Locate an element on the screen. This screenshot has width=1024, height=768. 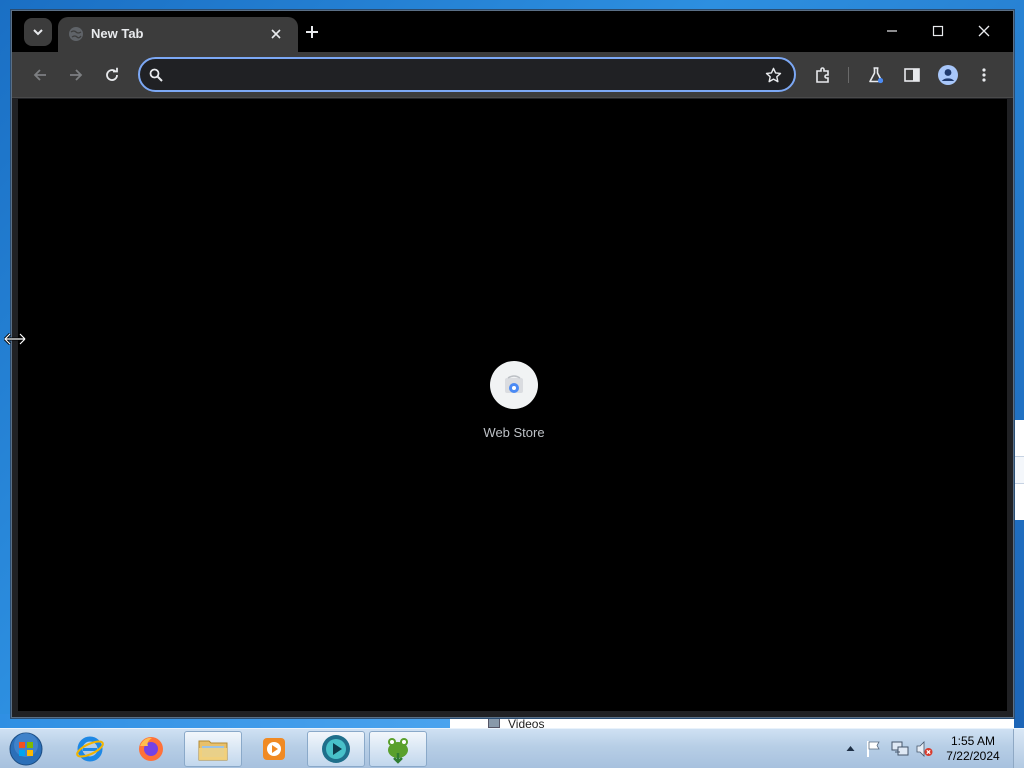
web-store-icon is located at coordinates (514, 384).